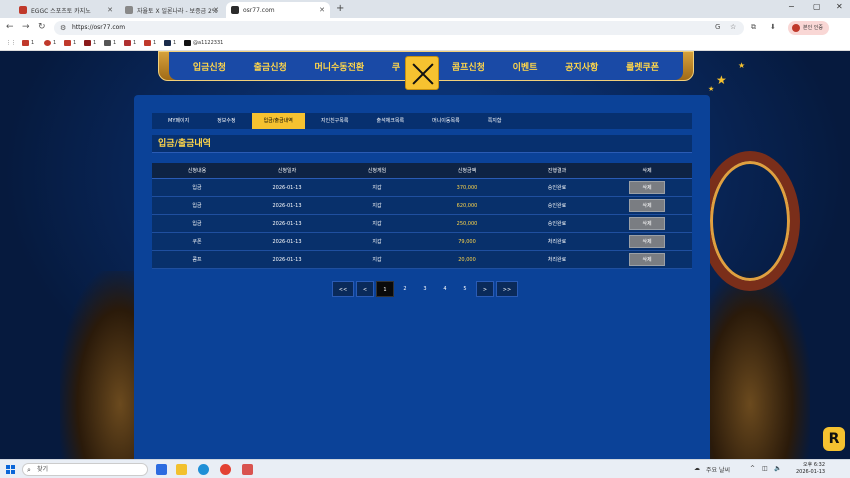  What do you see at coordinates (777, 468) in the screenshot?
I see `speaker-icon: 🔈` at bounding box center [777, 468].